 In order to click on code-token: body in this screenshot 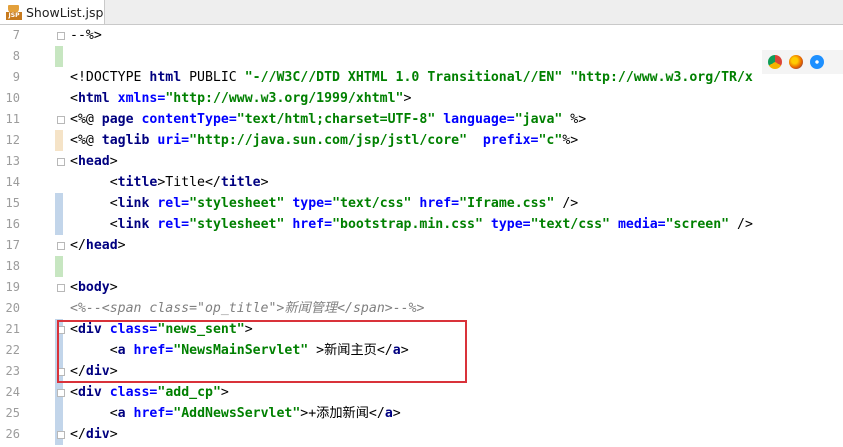, I will do `click(93, 287)`.